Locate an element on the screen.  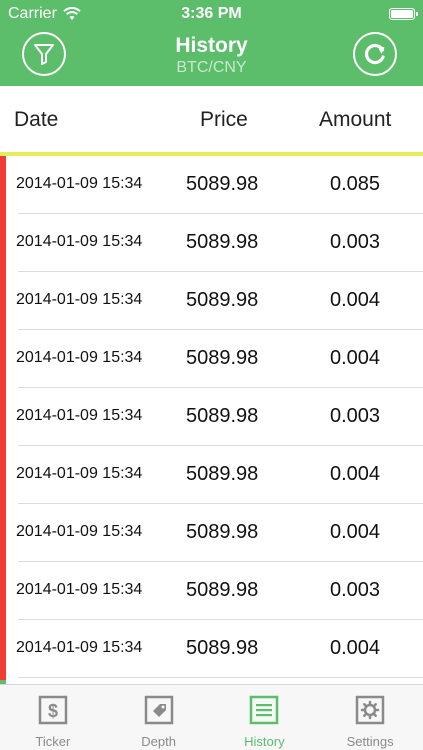
trade-amount: 0.085 is located at coordinates (355, 184).